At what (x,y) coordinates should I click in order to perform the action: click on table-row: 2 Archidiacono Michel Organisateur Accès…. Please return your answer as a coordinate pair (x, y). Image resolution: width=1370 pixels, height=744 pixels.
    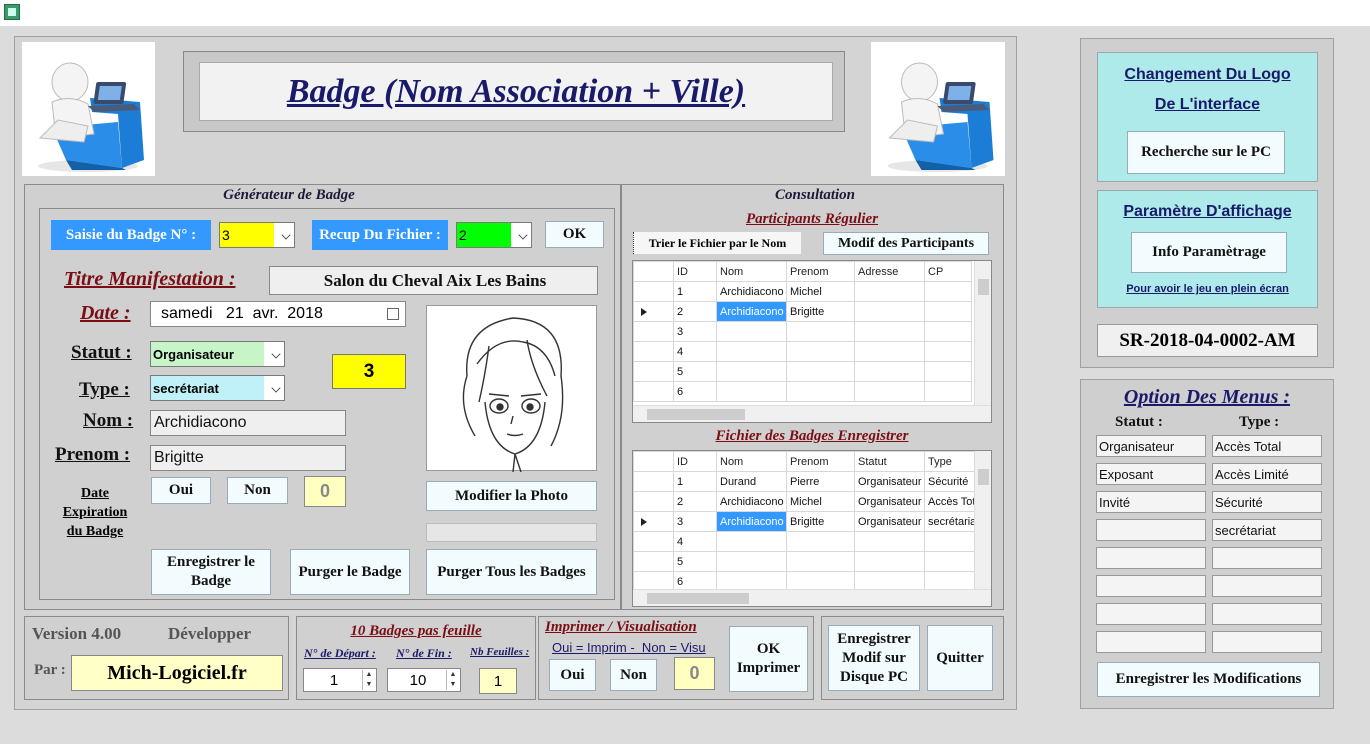
    Looking at the image, I should click on (806, 501).